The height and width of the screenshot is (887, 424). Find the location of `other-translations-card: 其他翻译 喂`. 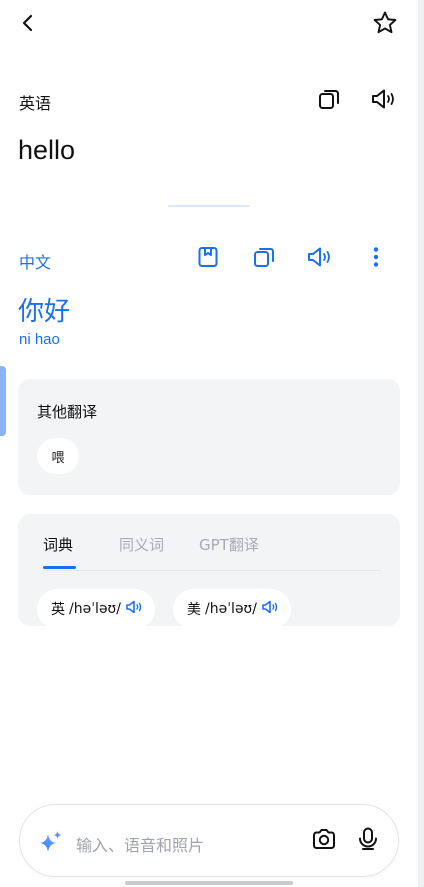

other-translations-card: 其他翻译 喂 is located at coordinates (209, 437).